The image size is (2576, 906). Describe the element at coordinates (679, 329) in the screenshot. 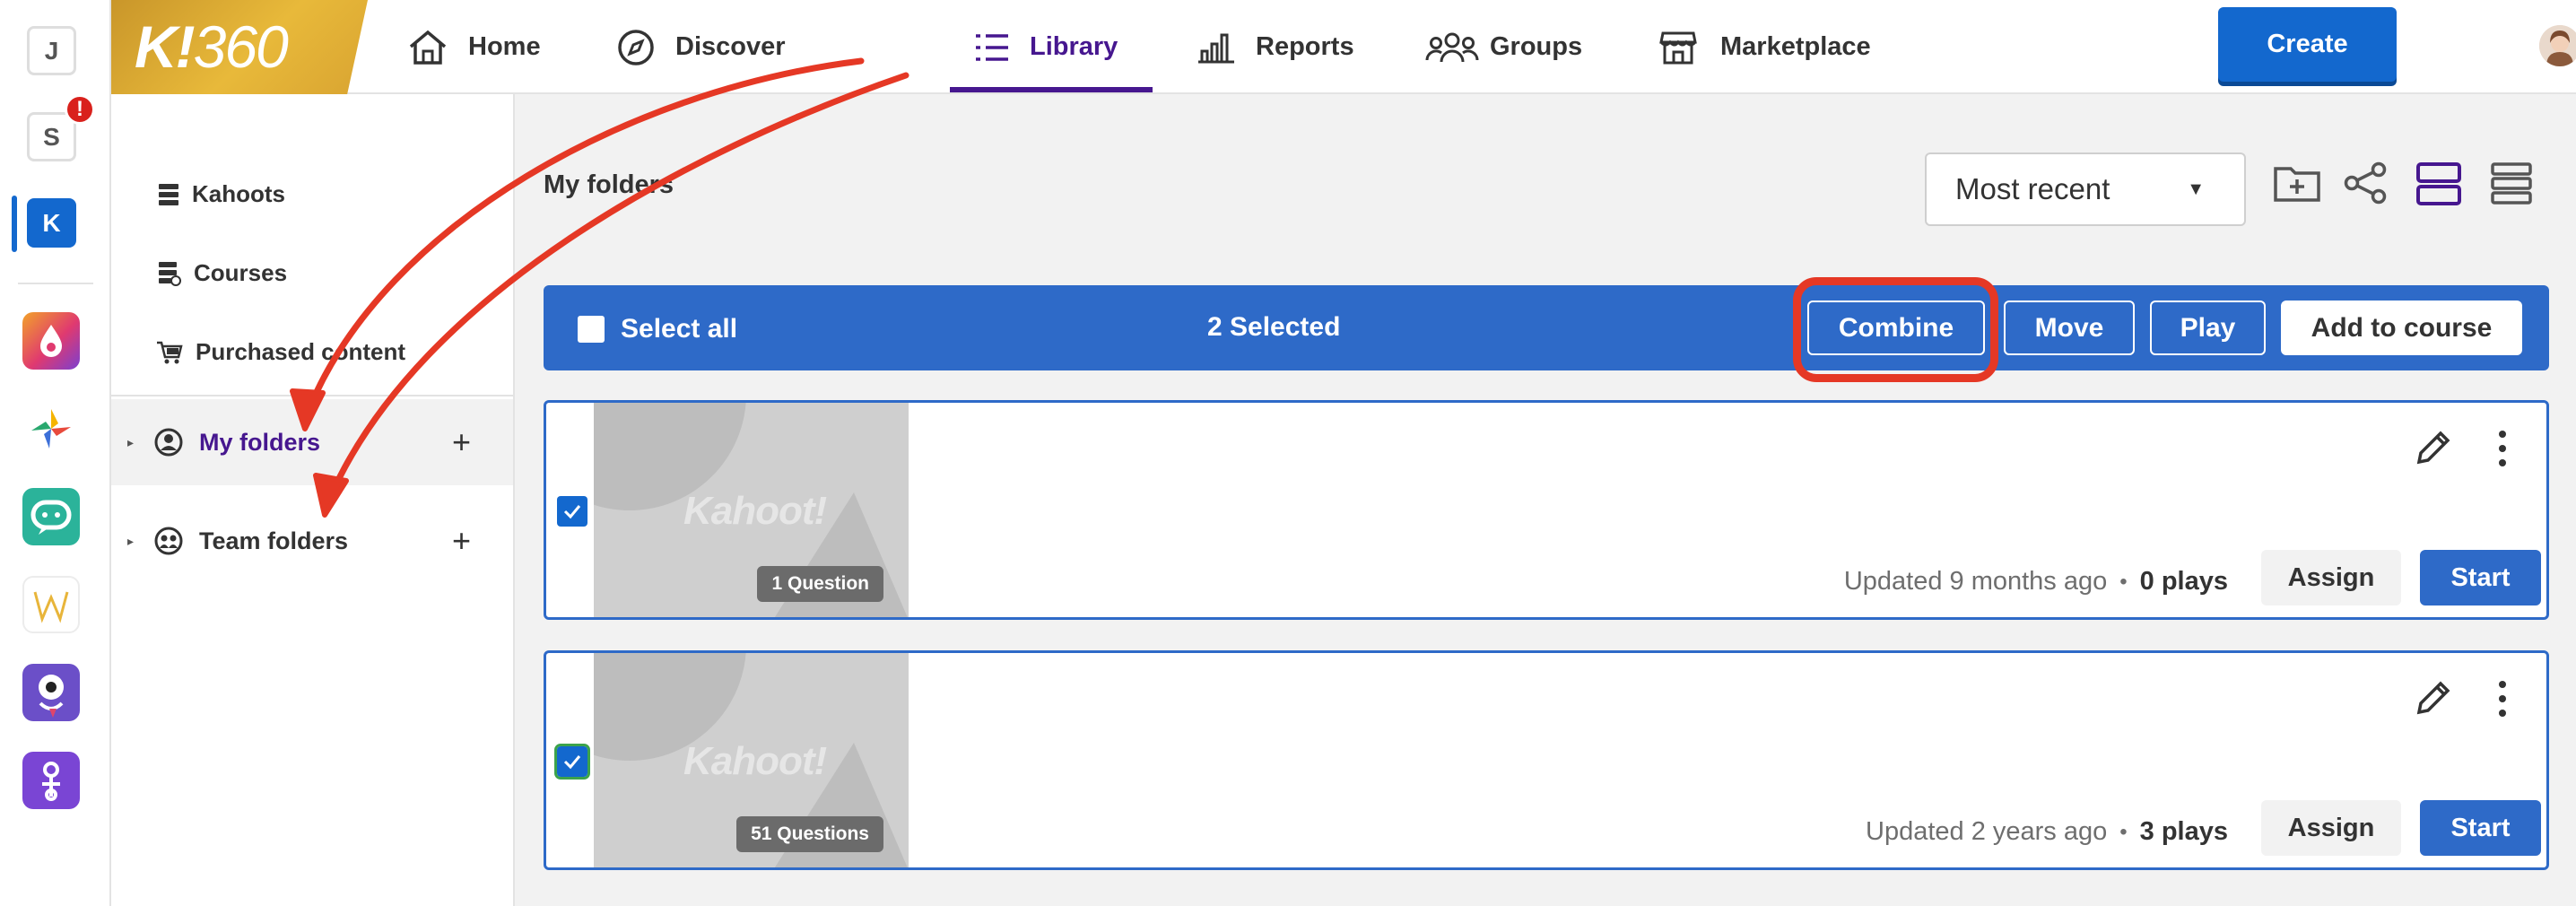

I see `select-all-label: Select all` at that location.